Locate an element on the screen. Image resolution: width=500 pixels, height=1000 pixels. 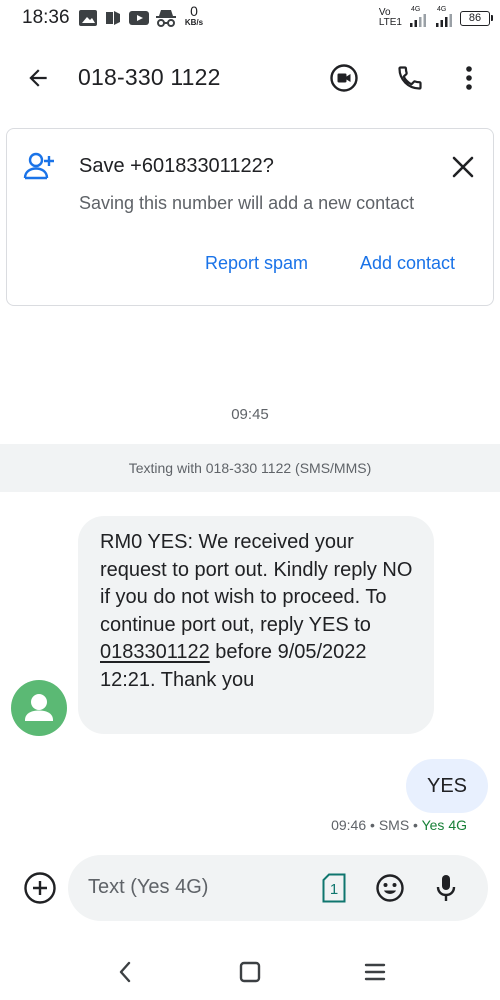
network-speed: 0 KB/s is located at coordinates (194, 15).